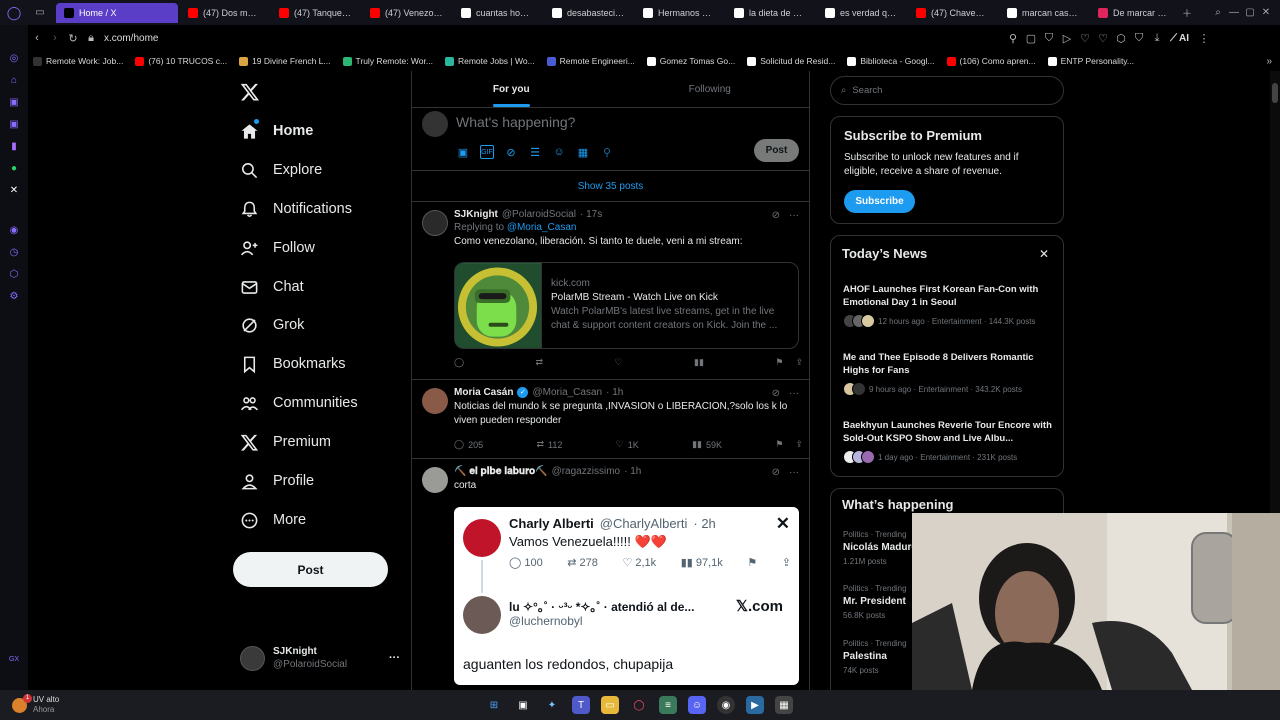 The image size is (1280, 720). Describe the element at coordinates (468, 444) in the screenshot. I see `reply-button: ◯ 205` at that location.